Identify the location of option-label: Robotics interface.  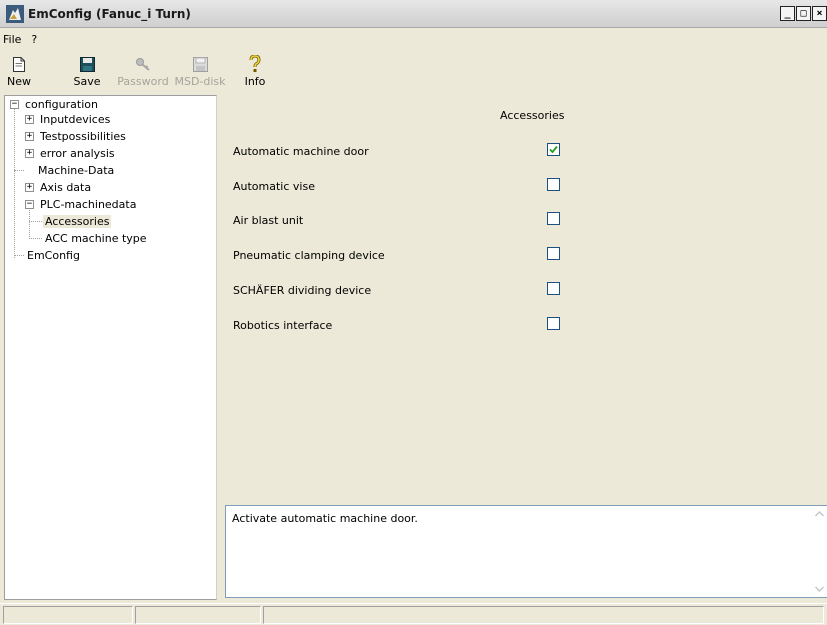
(283, 325).